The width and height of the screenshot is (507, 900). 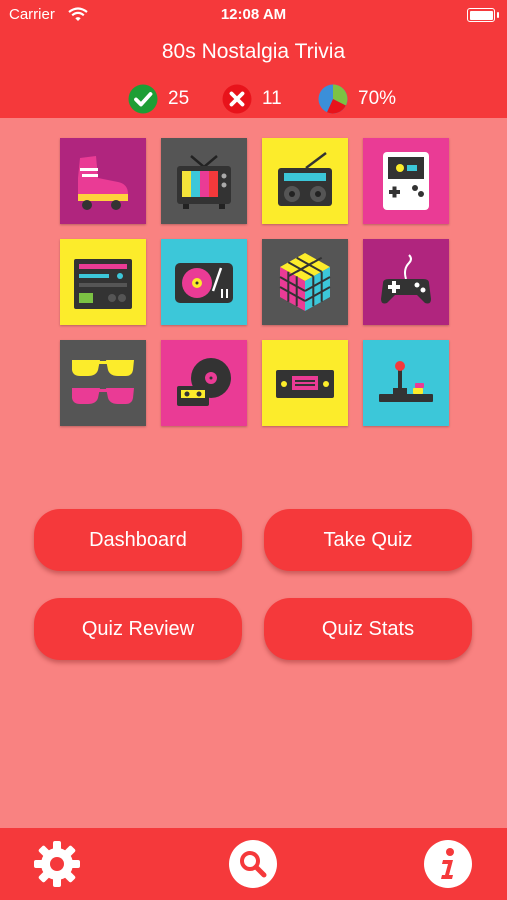 I want to click on gear-icon, so click(x=57, y=864).